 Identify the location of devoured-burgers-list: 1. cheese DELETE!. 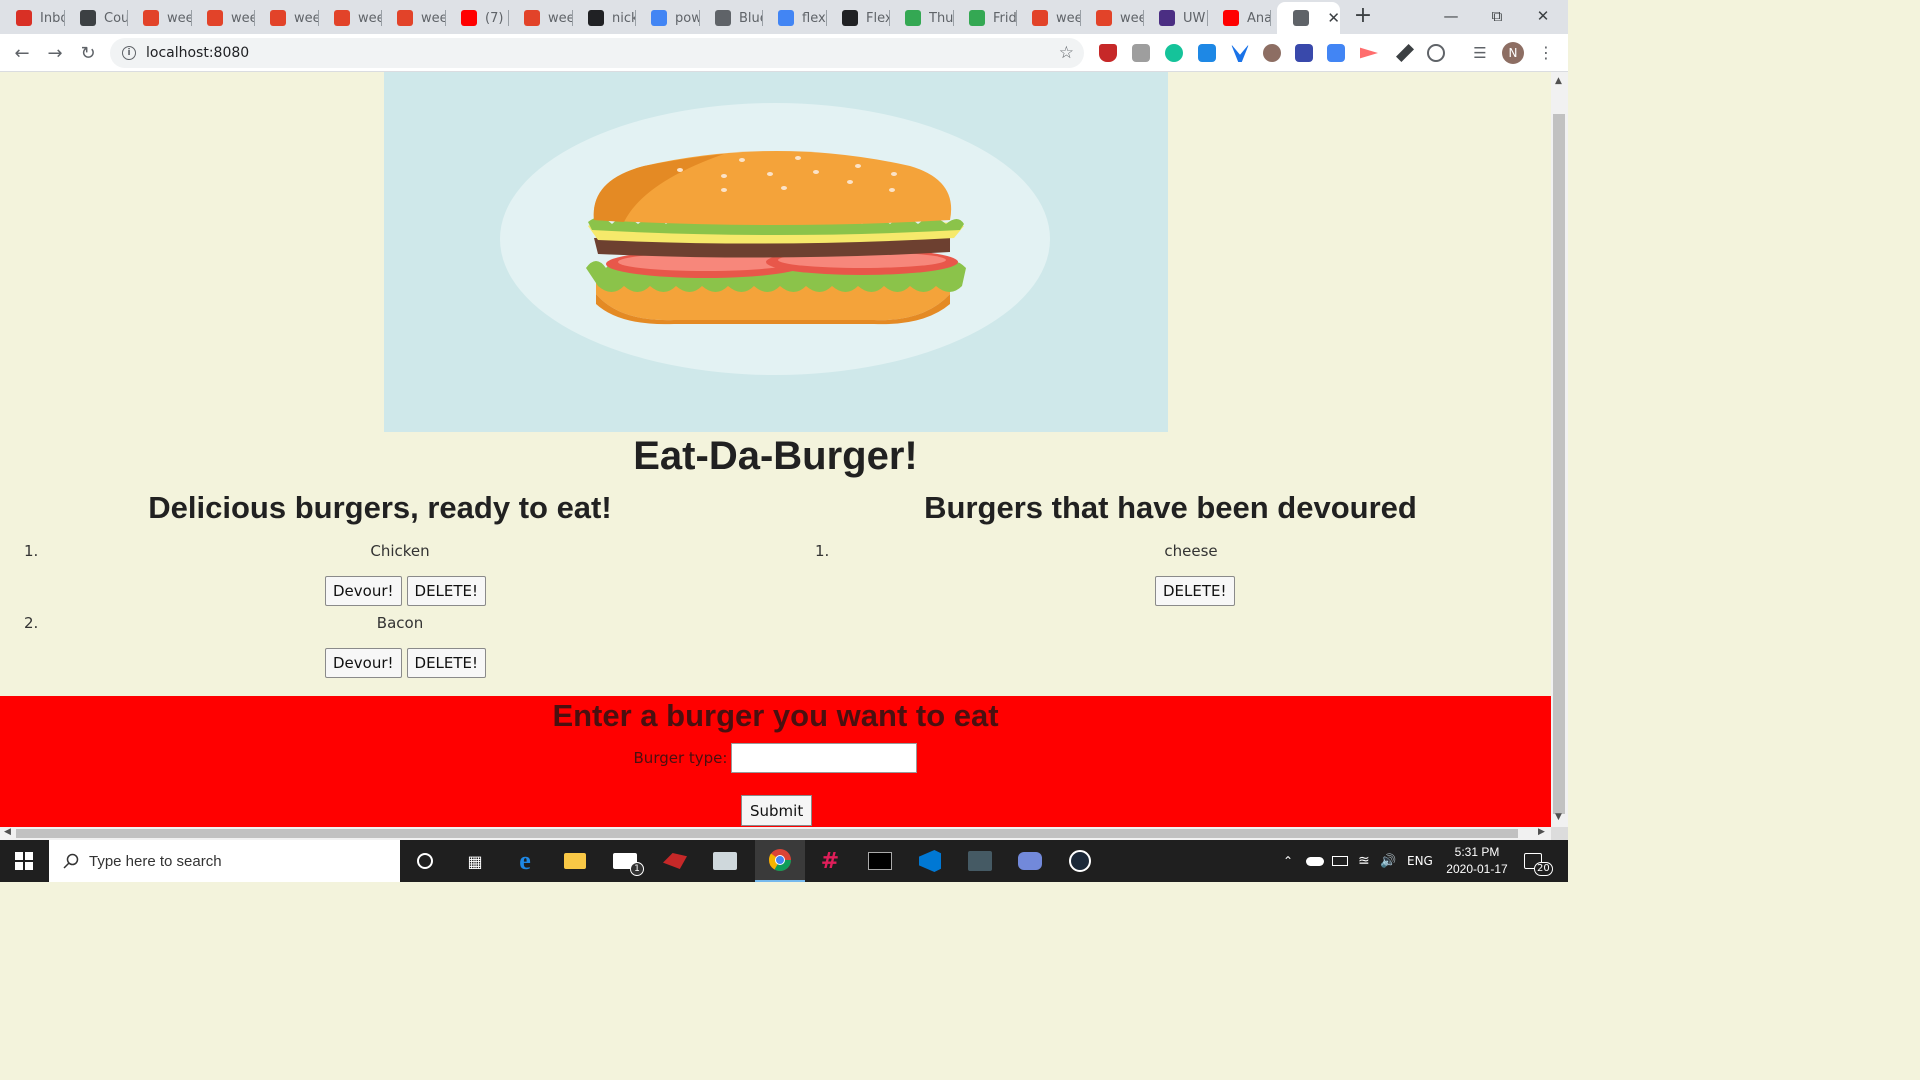
(1183, 578).